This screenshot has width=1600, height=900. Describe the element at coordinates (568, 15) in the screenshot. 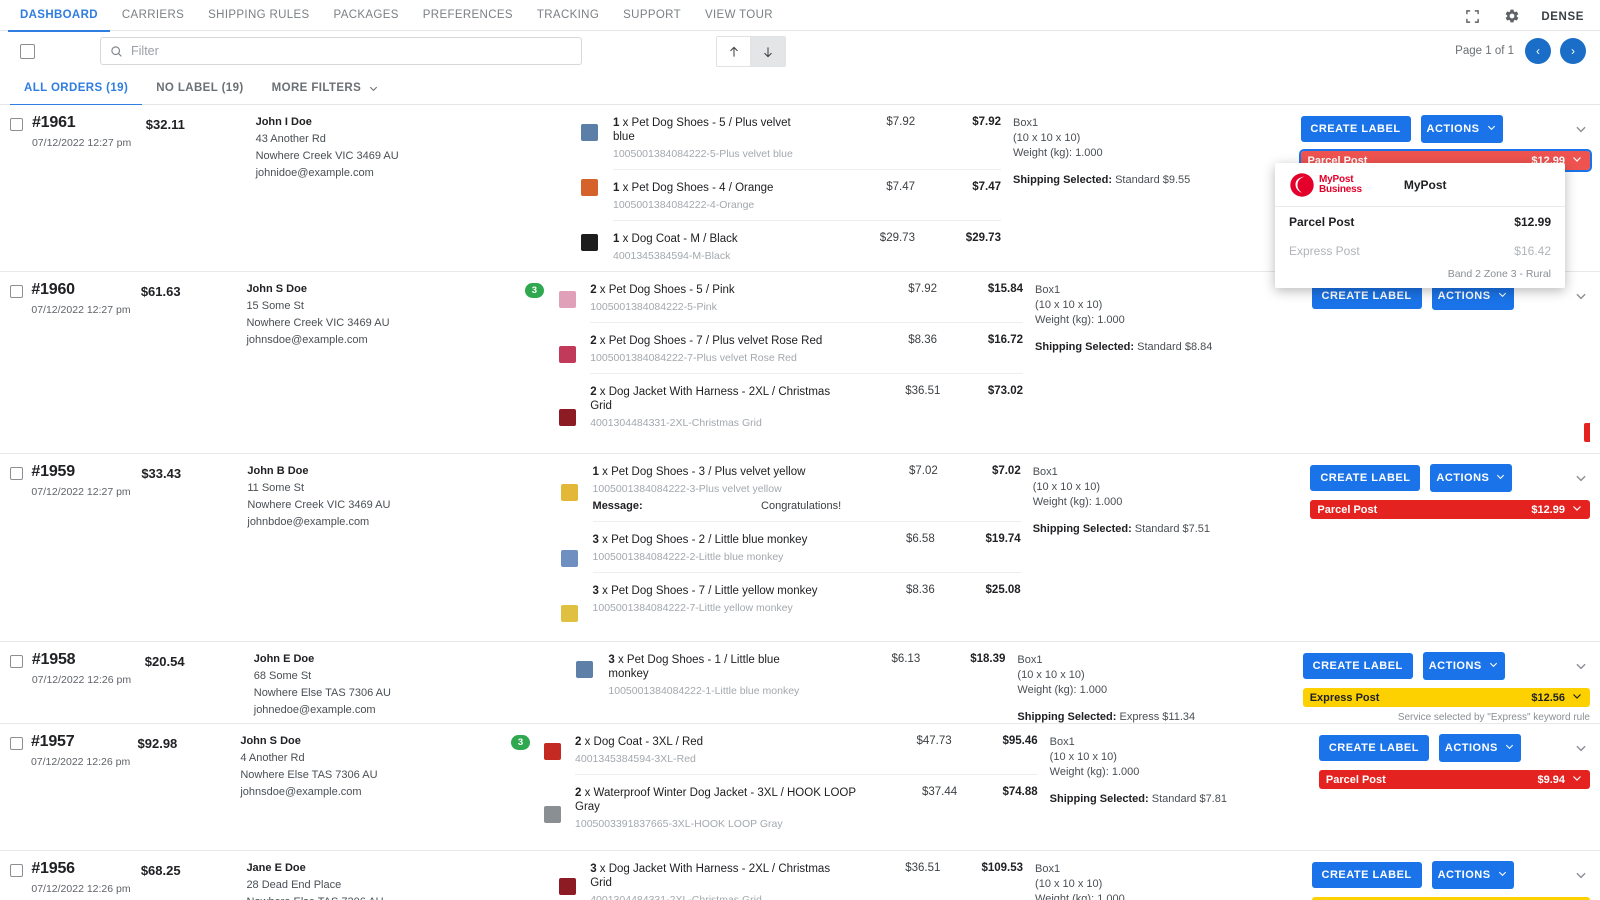

I see `nav-item-tracking: TRACKING` at that location.